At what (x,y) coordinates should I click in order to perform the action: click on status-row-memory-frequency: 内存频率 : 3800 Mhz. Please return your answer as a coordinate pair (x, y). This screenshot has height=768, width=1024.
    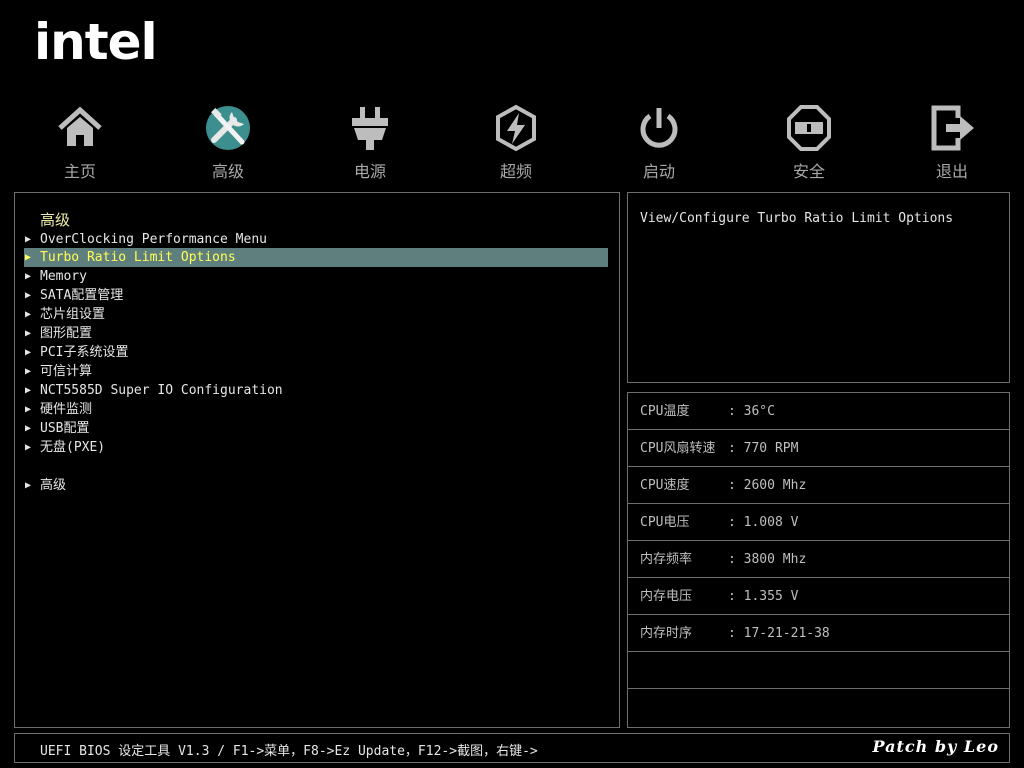
    Looking at the image, I should click on (818, 559).